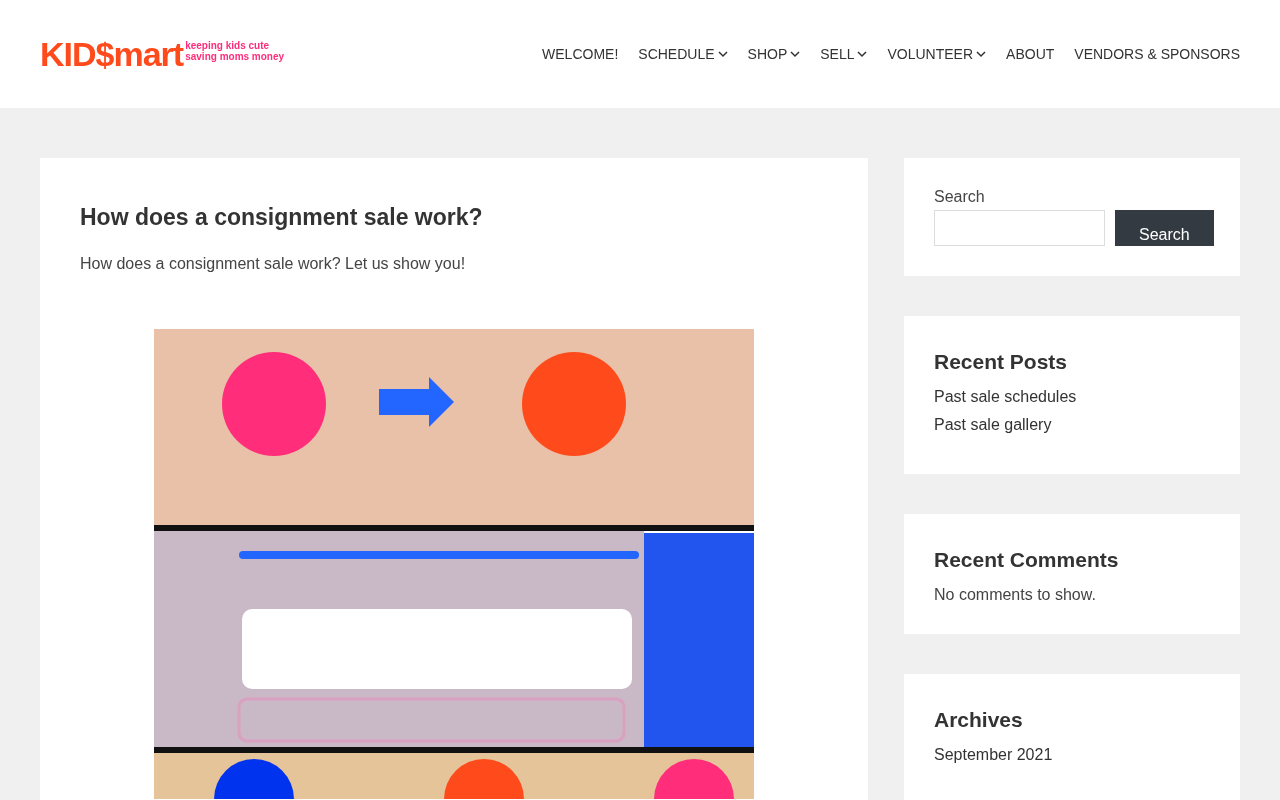 This screenshot has width=1280, height=800. What do you see at coordinates (1072, 425) in the screenshot?
I see `post-link: Past sale gallery` at bounding box center [1072, 425].